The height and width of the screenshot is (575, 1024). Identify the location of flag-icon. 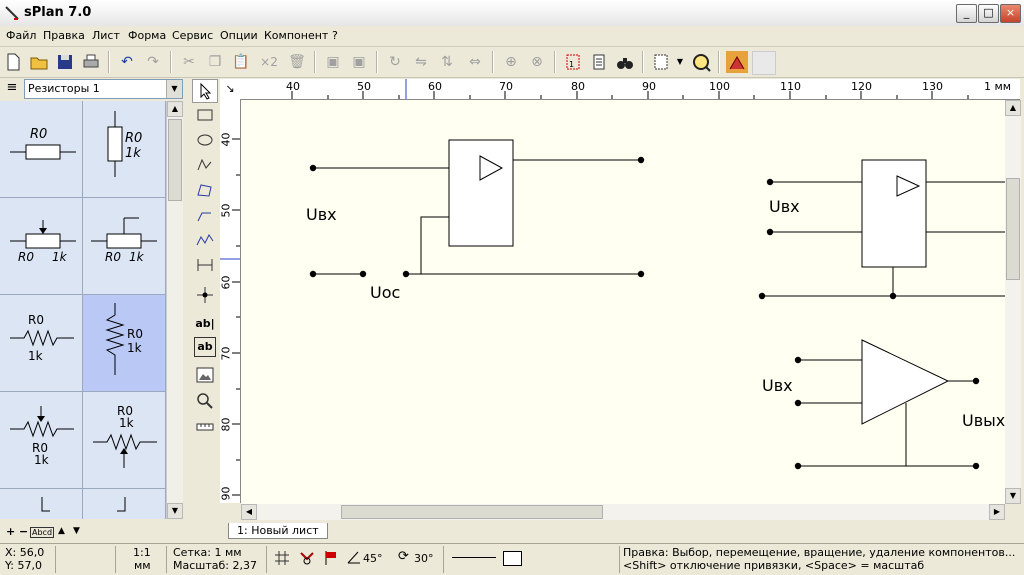
(331, 559).